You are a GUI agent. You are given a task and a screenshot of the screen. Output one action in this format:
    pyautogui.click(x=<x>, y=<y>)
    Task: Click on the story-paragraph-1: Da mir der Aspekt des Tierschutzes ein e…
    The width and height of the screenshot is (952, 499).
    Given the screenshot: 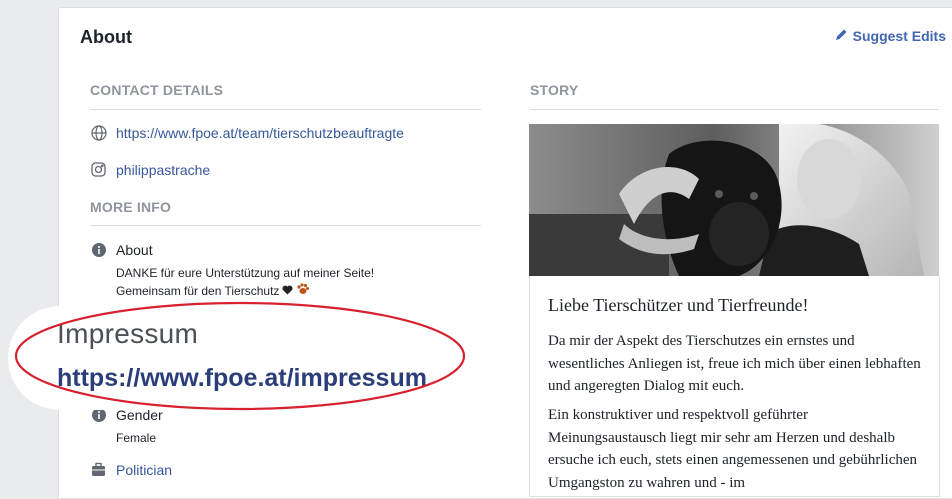 What is the action you would take?
    pyautogui.click(x=734, y=363)
    